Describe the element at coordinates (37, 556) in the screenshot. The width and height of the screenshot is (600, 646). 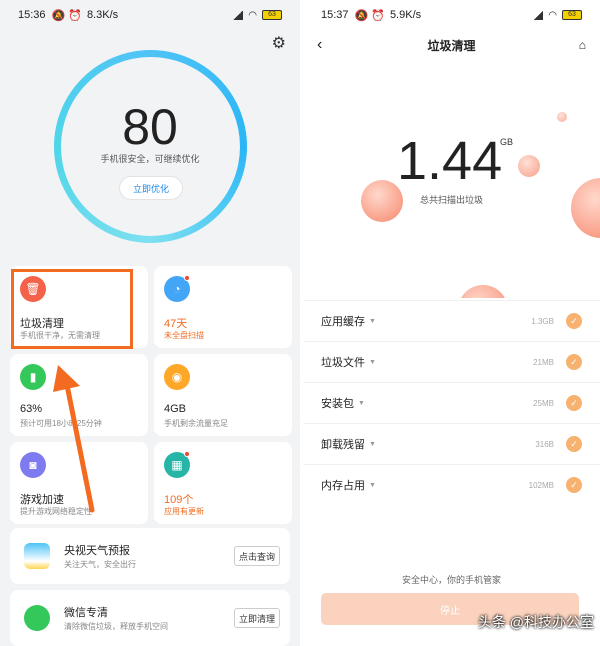
I see `weather-app-icon` at that location.